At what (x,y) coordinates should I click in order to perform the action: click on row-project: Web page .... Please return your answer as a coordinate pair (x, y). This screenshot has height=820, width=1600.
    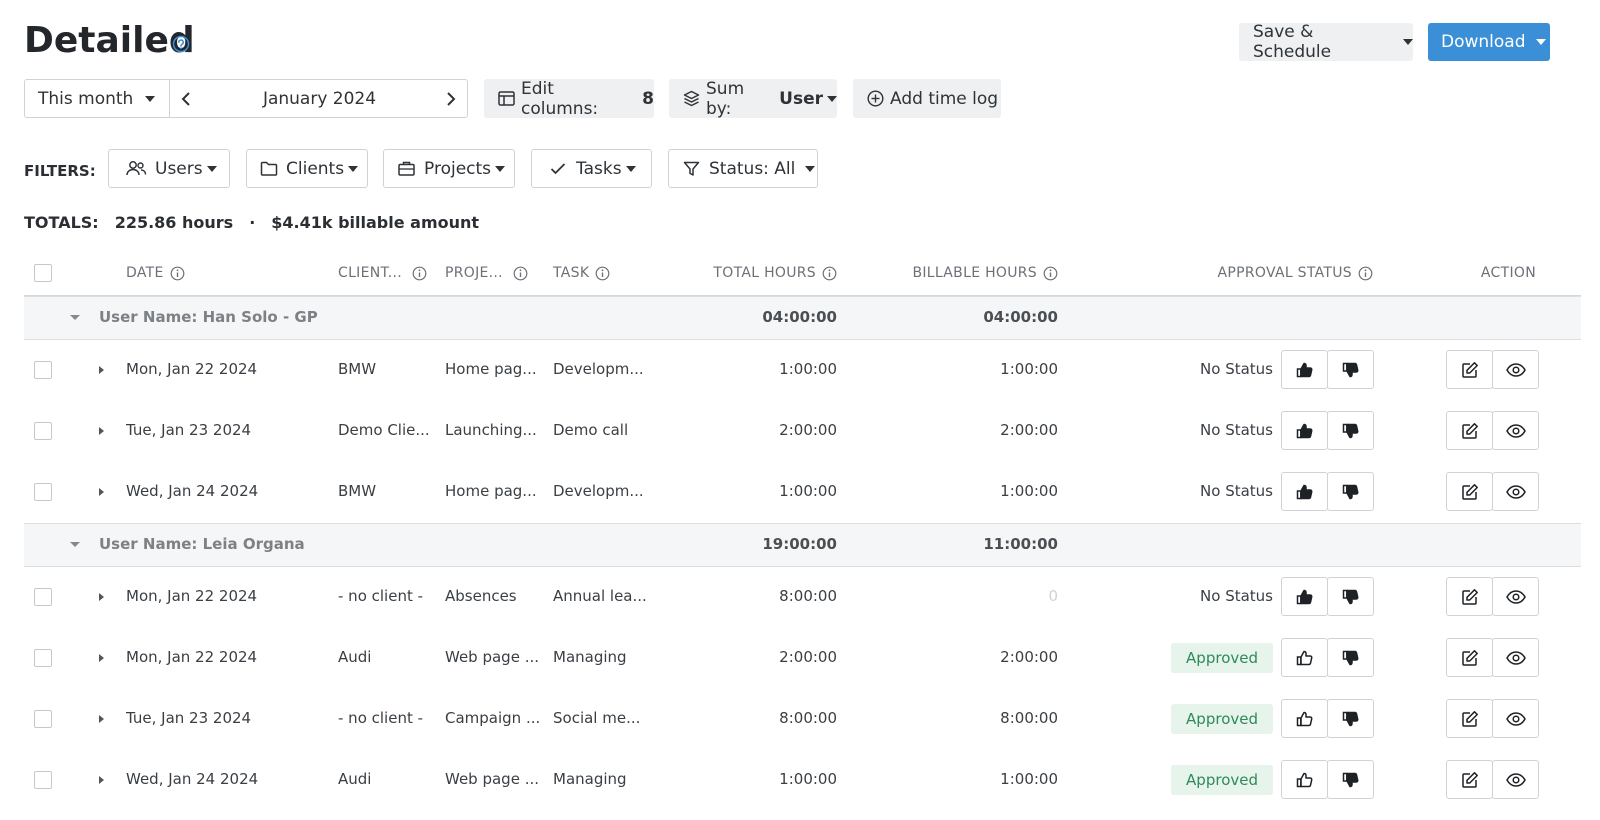
    Looking at the image, I should click on (492, 657).